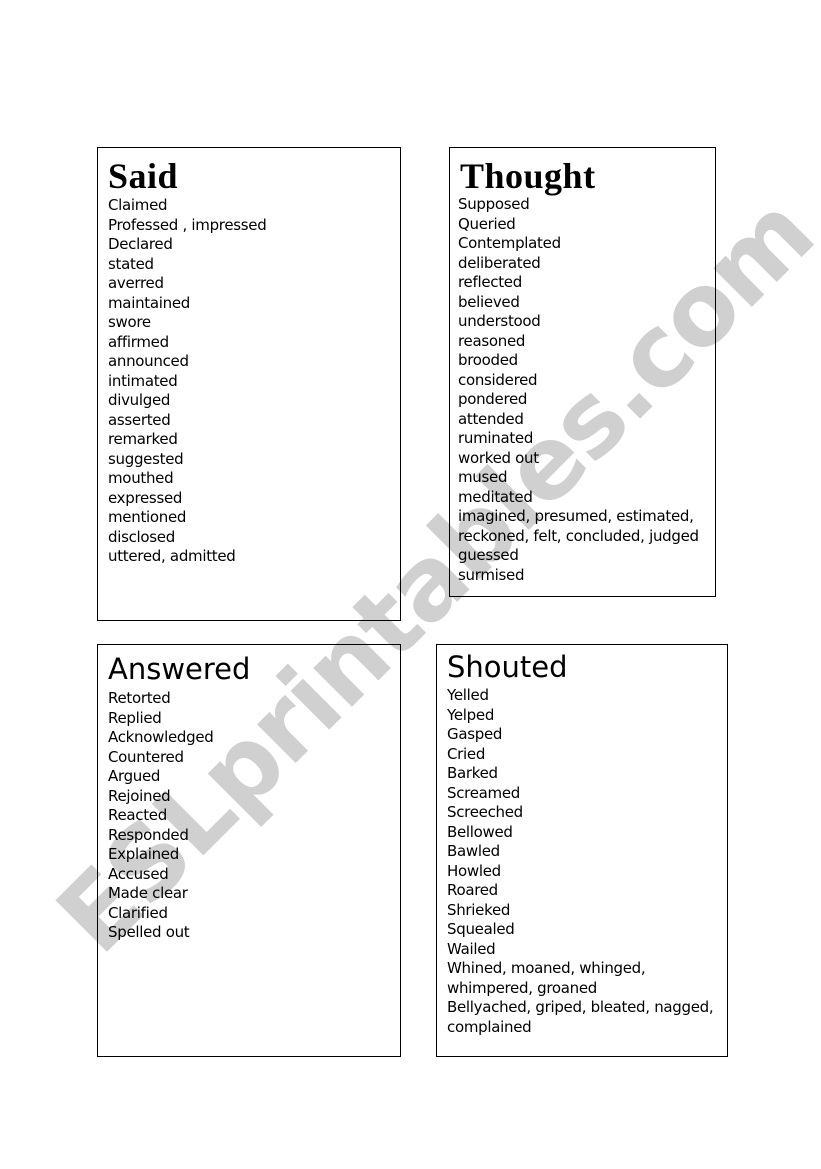 This screenshot has height=1169, width=821. I want to click on word-item: Supposed, so click(494, 204).